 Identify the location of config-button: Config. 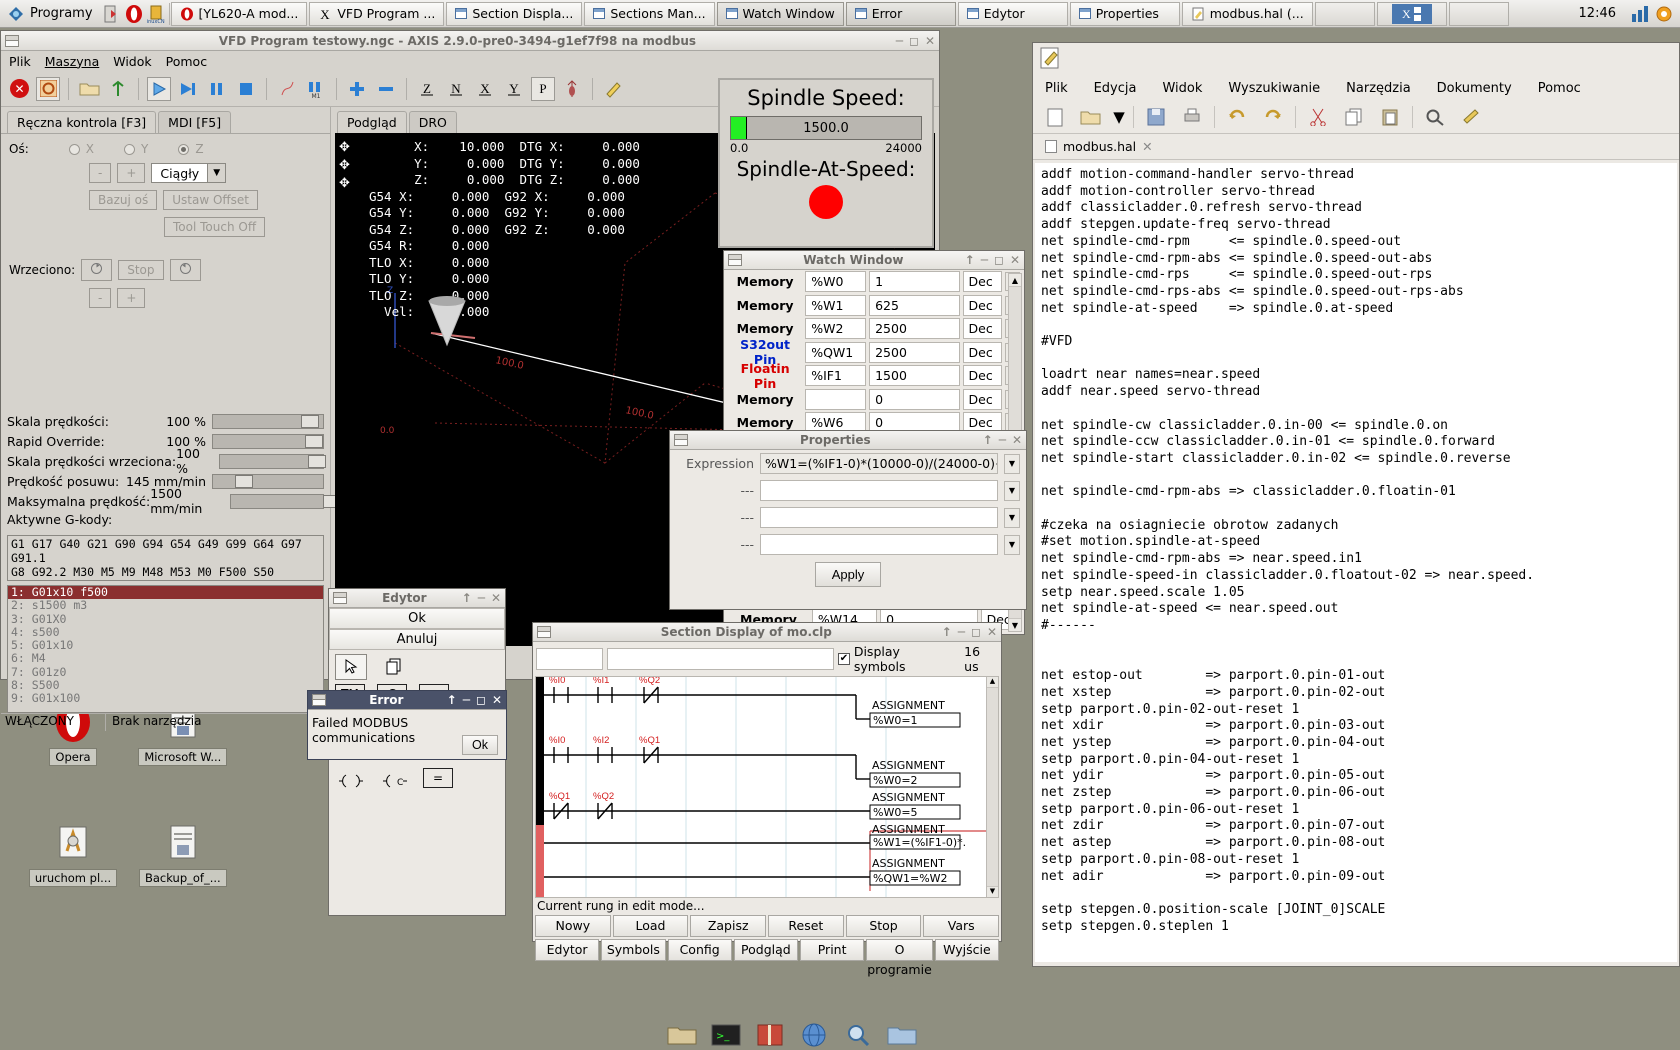
(699, 950).